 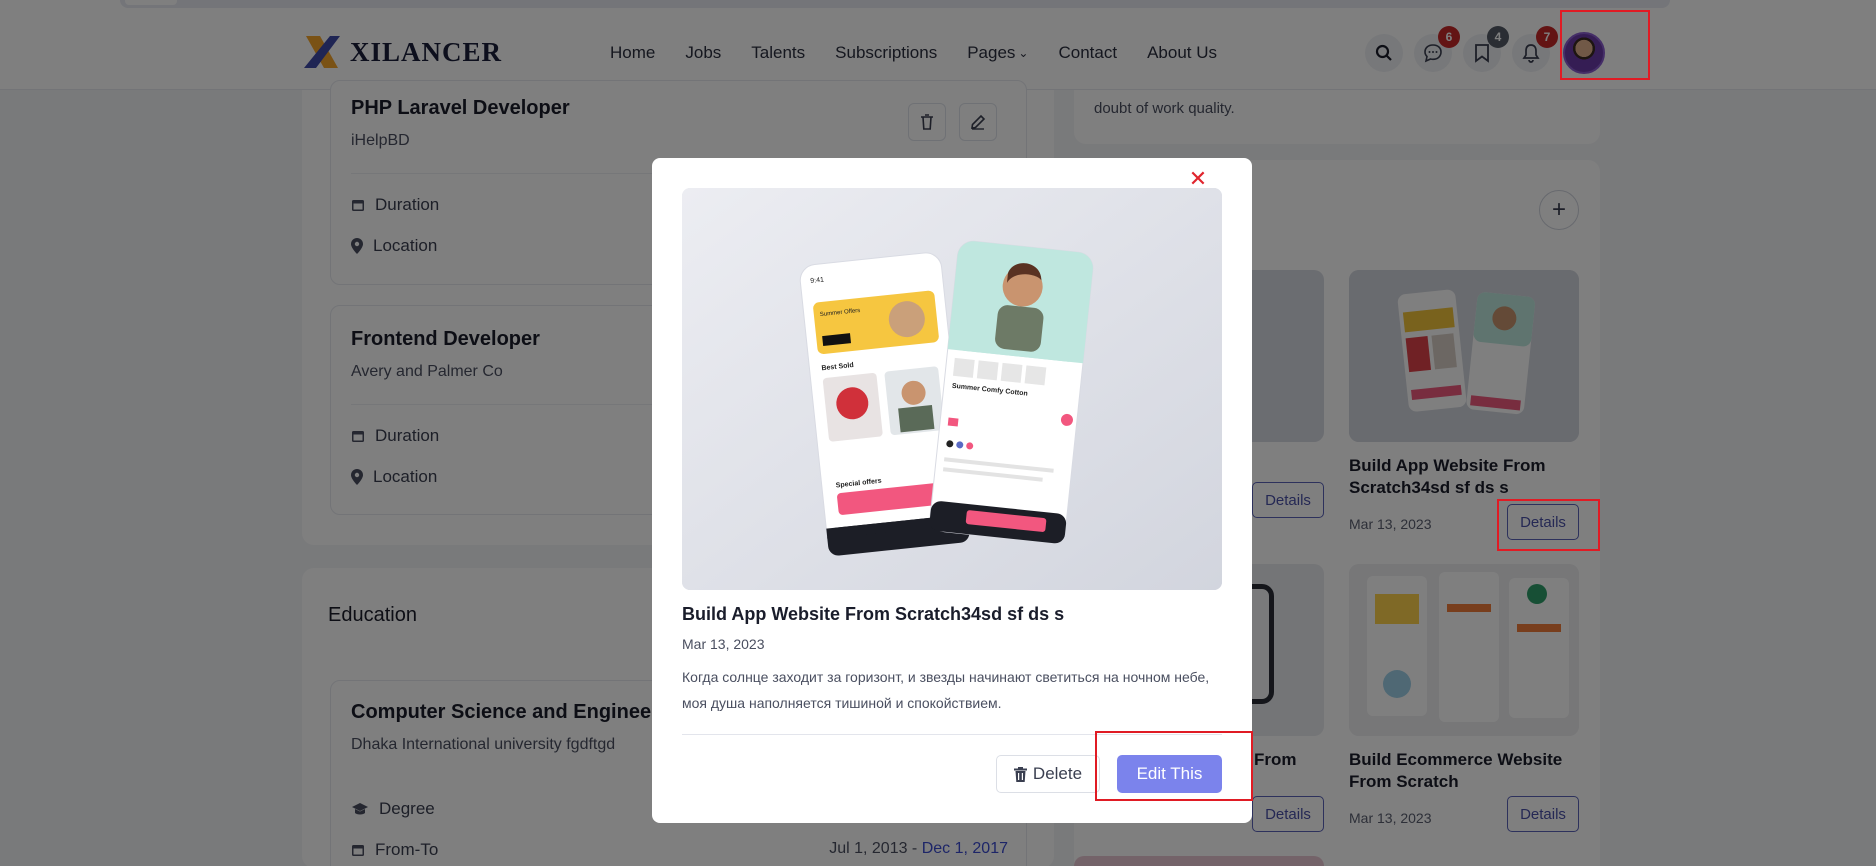 What do you see at coordinates (817, 281) in the screenshot?
I see `mockup-time: 9:41` at bounding box center [817, 281].